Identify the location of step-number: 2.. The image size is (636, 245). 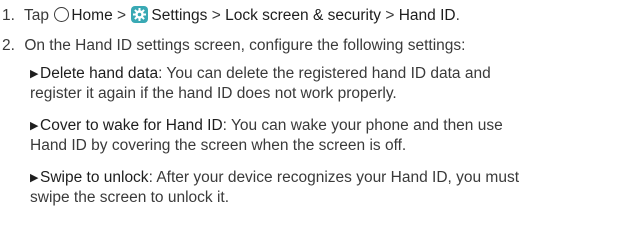
(8, 45).